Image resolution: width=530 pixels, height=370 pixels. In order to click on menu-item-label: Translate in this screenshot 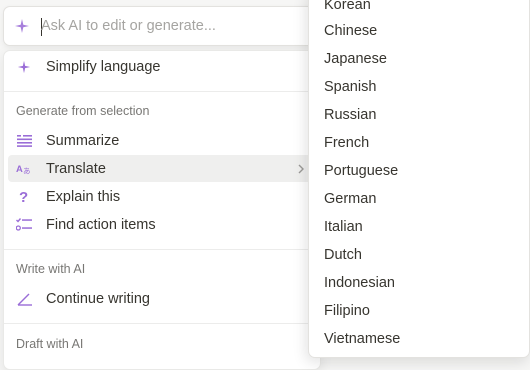, I will do `click(76, 168)`.